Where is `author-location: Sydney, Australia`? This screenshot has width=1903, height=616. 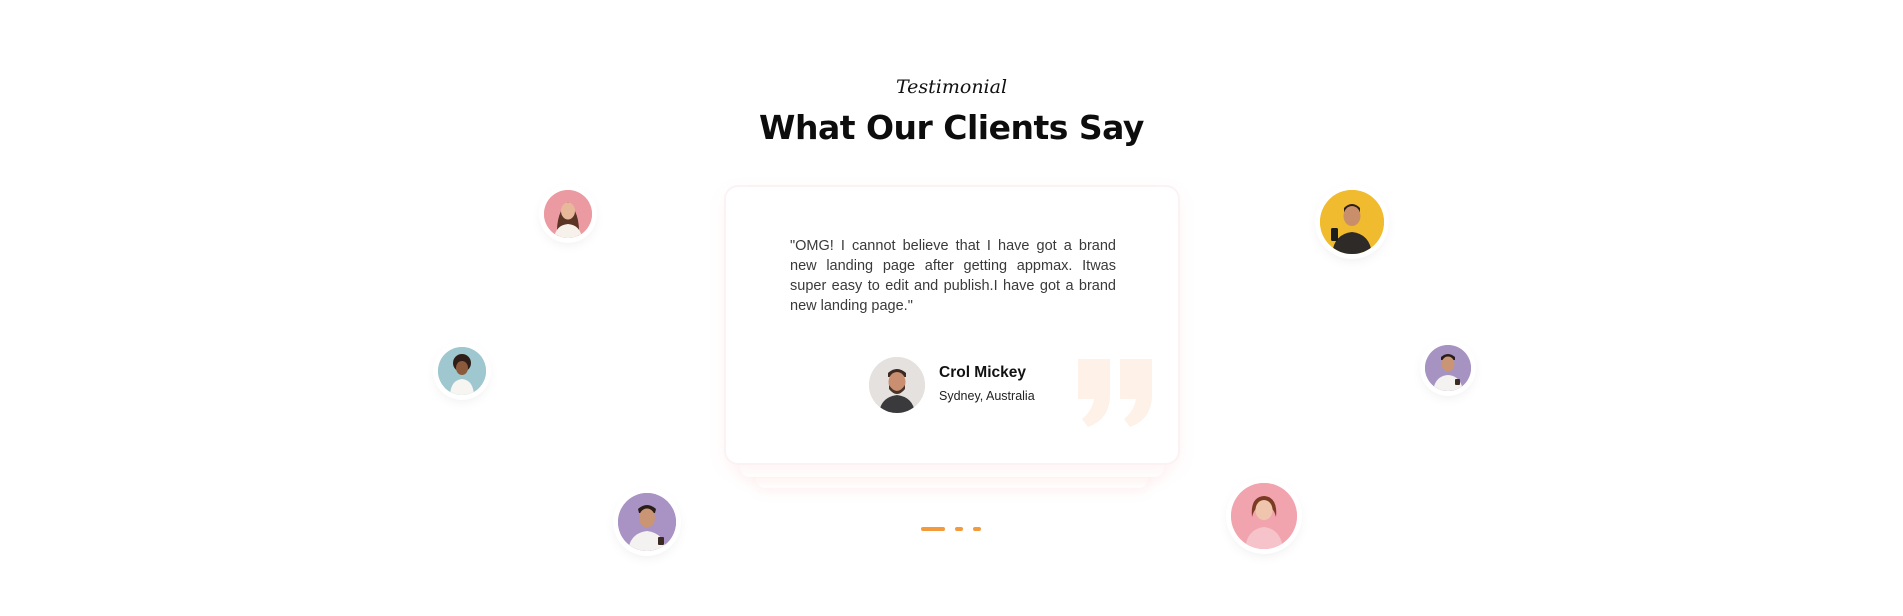 author-location: Sydney, Australia is located at coordinates (987, 396).